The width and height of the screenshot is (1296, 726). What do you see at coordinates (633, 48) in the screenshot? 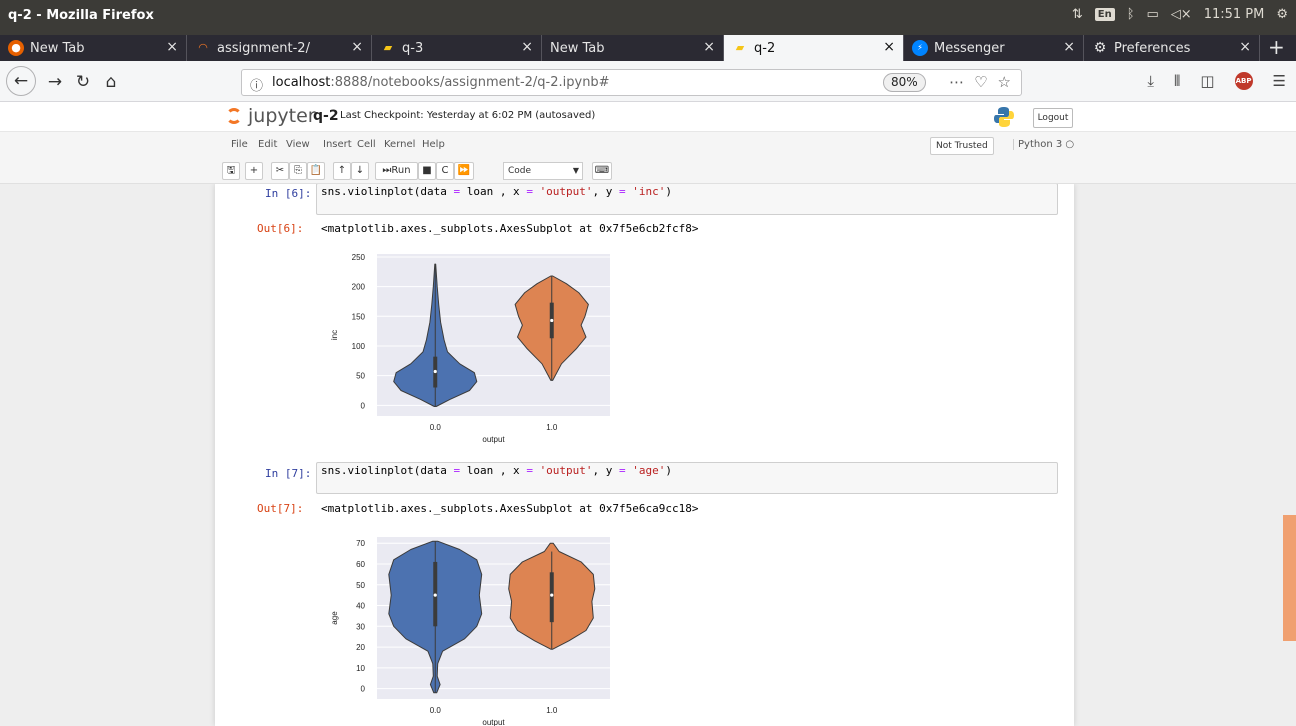
I see `tab-new-tab-2: New Tab ×` at bounding box center [633, 48].